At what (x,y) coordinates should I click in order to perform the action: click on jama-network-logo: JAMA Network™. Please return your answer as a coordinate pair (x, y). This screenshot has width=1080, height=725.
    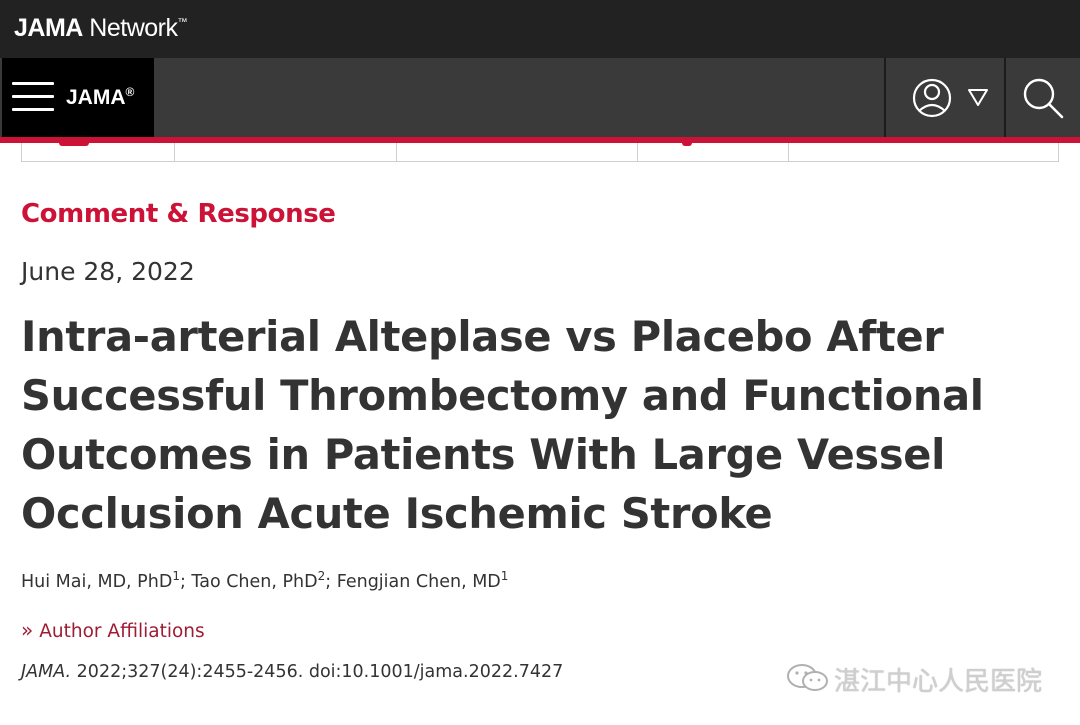
    Looking at the image, I should click on (100, 28).